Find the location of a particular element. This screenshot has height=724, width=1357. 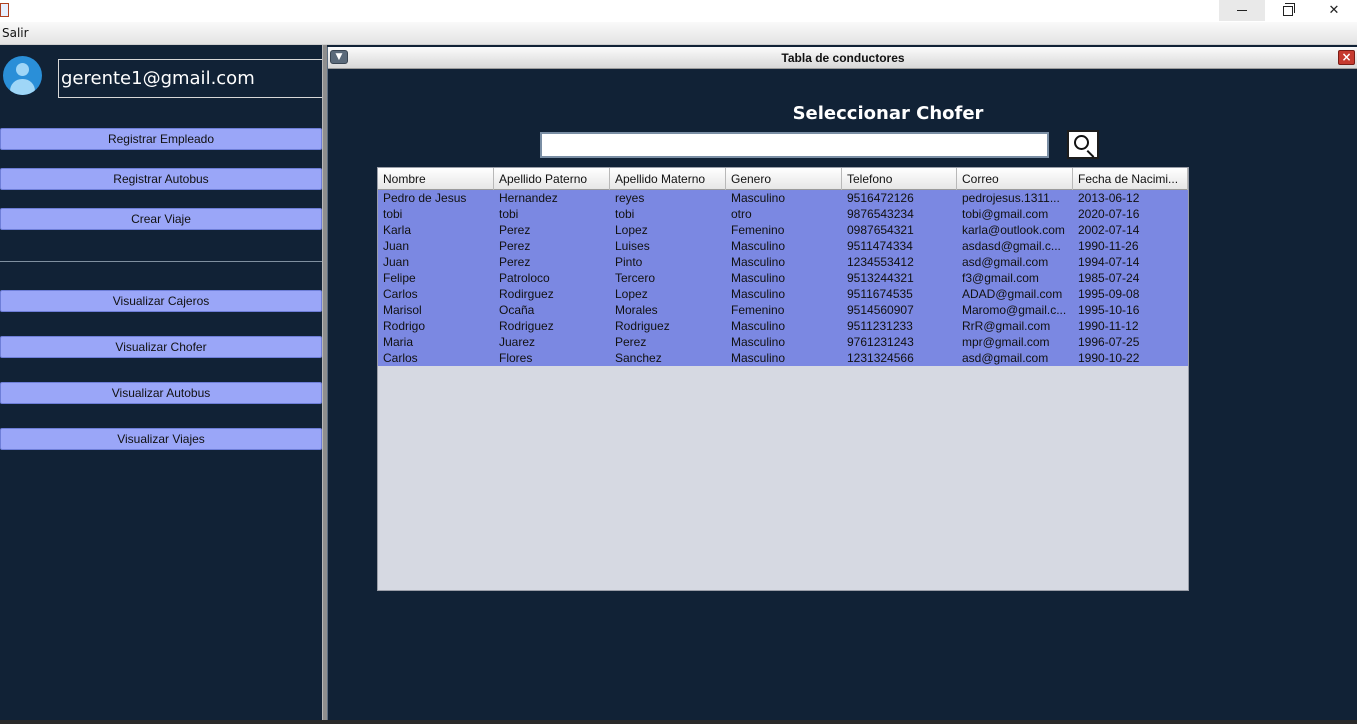

table-cell: Tercero is located at coordinates (635, 278).